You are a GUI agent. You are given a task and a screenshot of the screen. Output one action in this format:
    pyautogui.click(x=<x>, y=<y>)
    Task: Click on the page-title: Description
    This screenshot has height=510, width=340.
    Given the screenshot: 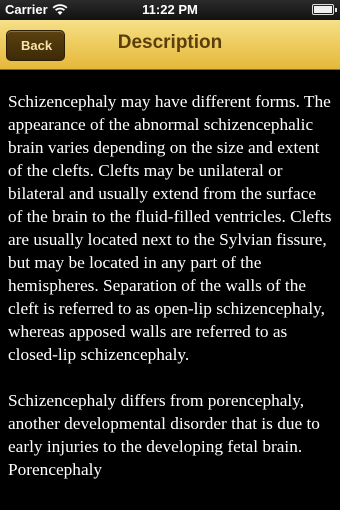 What is the action you would take?
    pyautogui.click(x=170, y=42)
    